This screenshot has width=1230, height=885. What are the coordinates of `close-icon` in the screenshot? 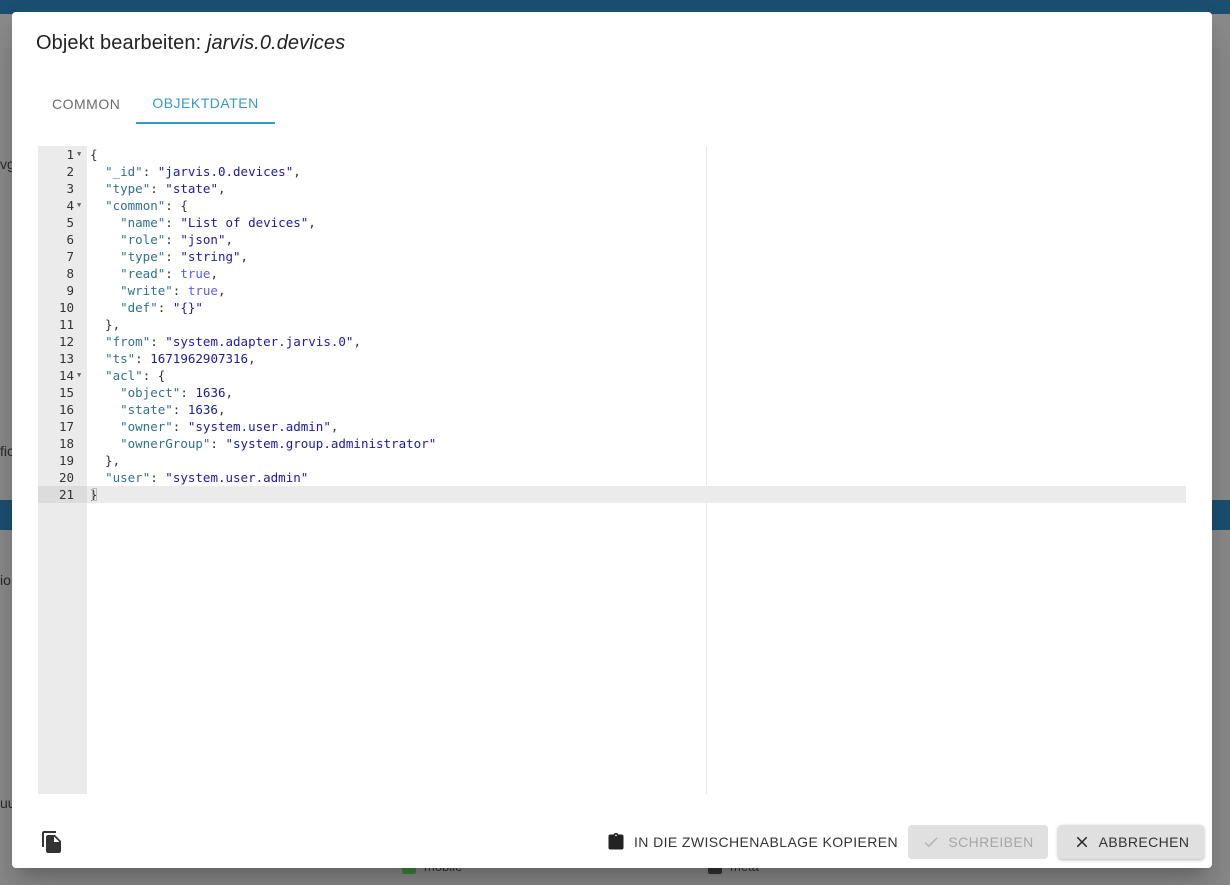 It's located at (1081, 842).